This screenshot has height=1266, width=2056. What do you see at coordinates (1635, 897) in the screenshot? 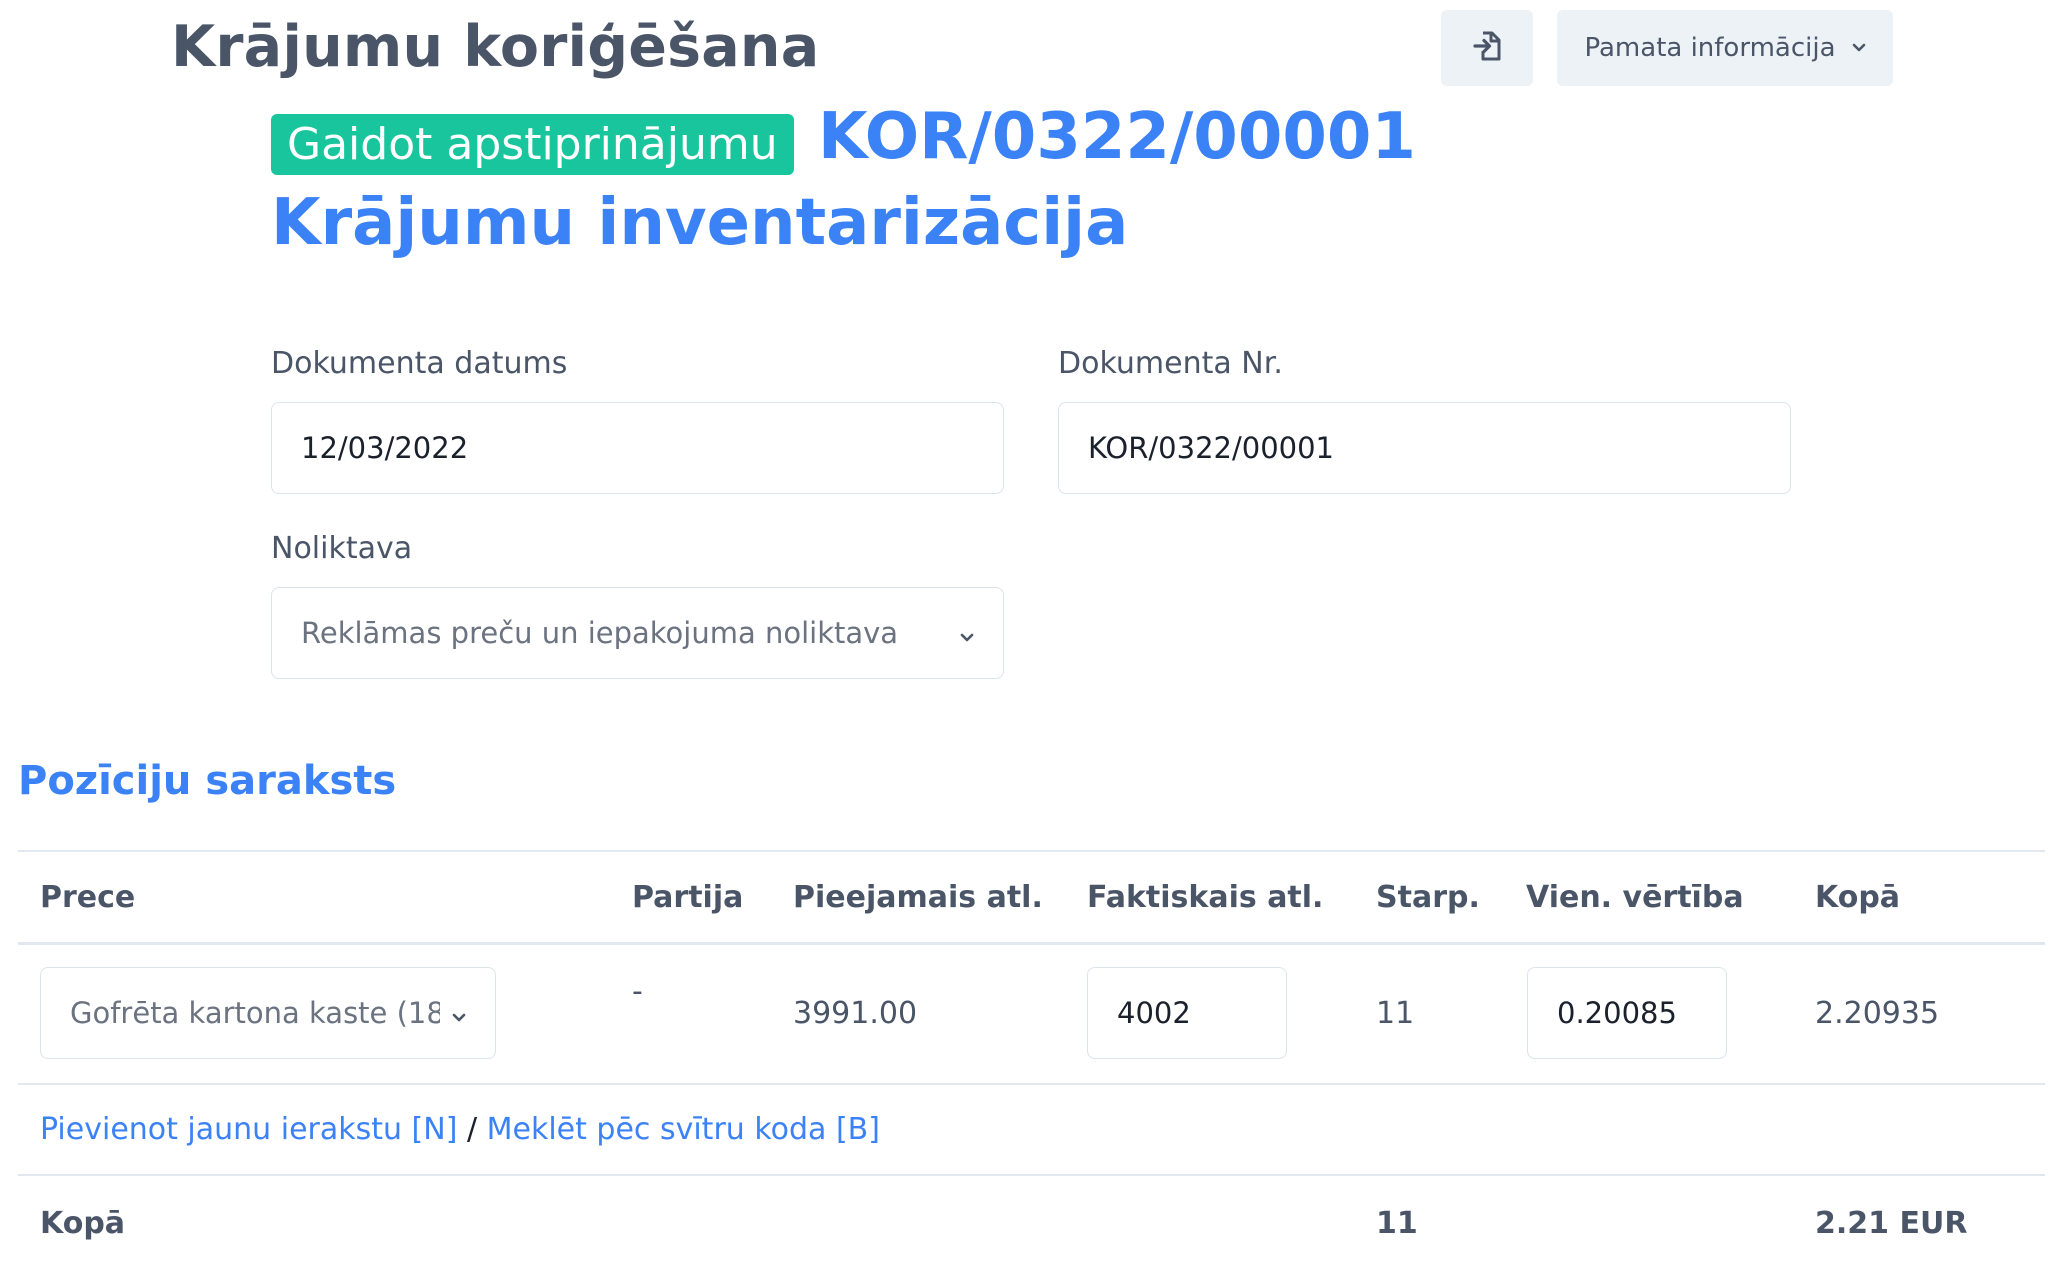
I see `column-header-unit-value: Vien. vērtība` at bounding box center [1635, 897].